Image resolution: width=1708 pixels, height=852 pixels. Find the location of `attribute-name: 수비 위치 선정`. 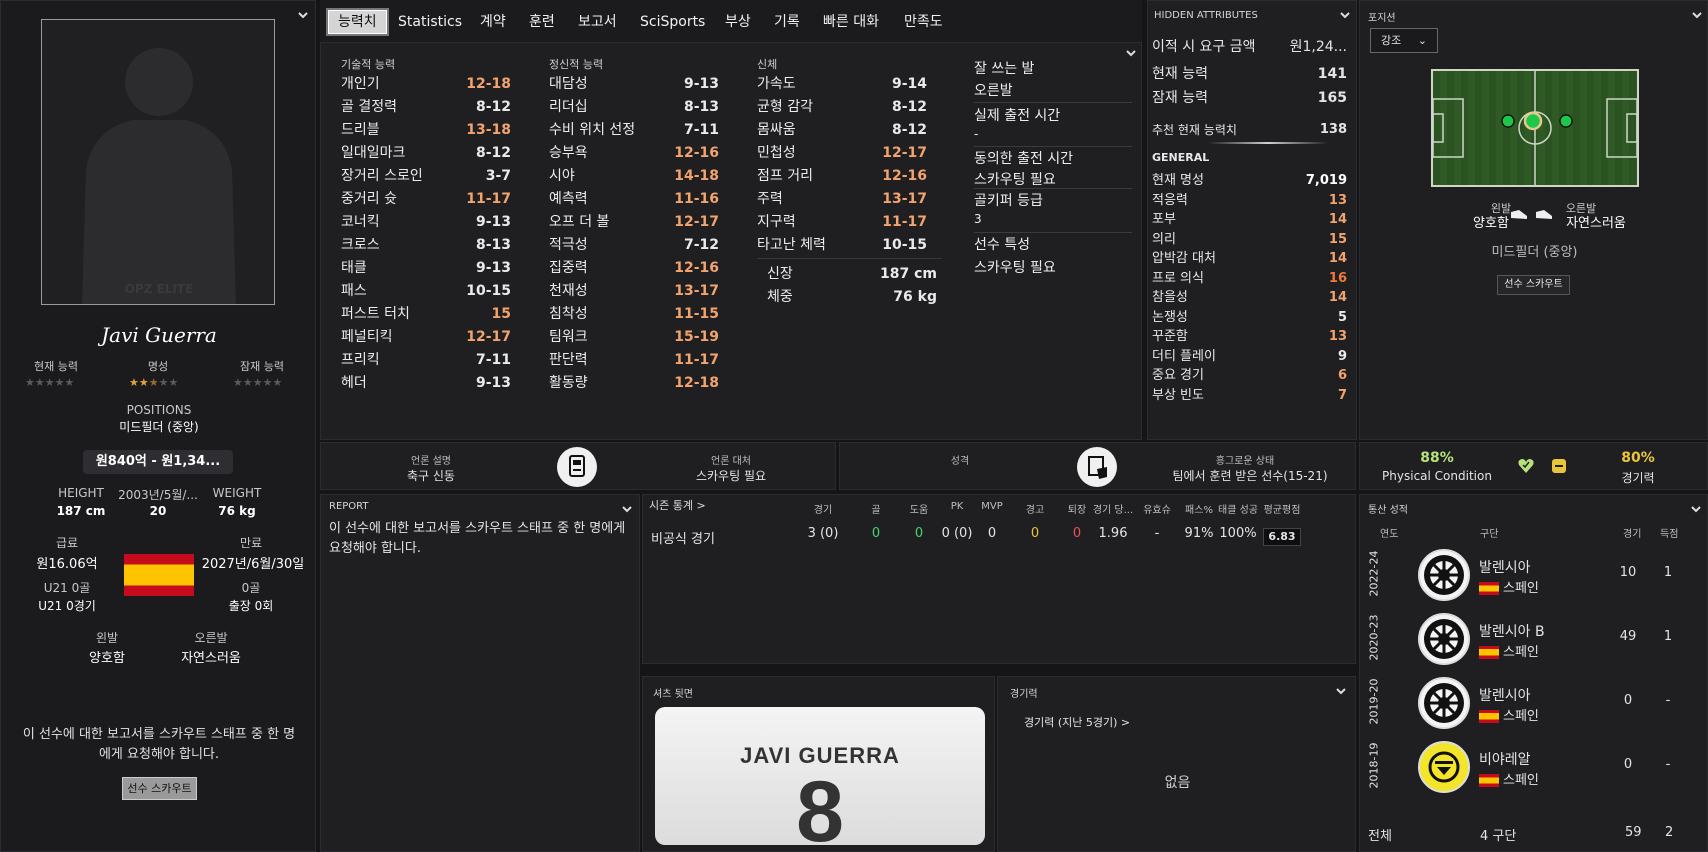

attribute-name: 수비 위치 선정 is located at coordinates (592, 130).